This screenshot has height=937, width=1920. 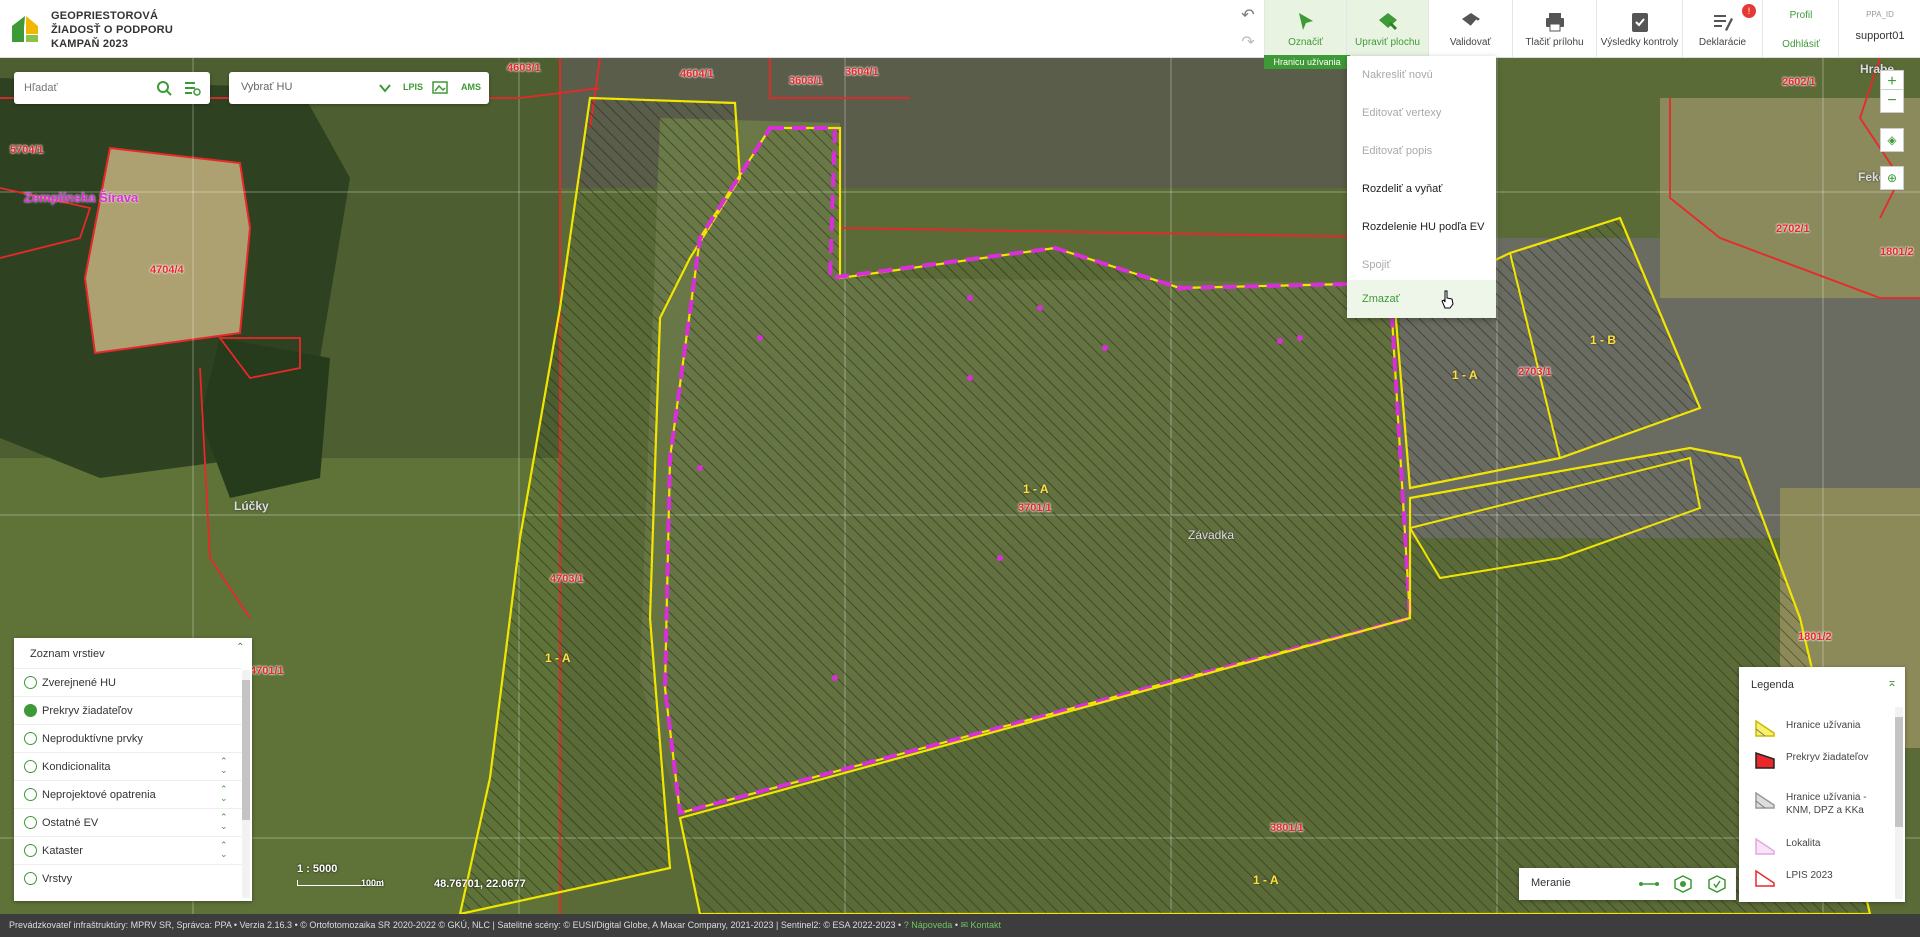 I want to click on collapse-icon: ⌃, so click(x=240, y=647).